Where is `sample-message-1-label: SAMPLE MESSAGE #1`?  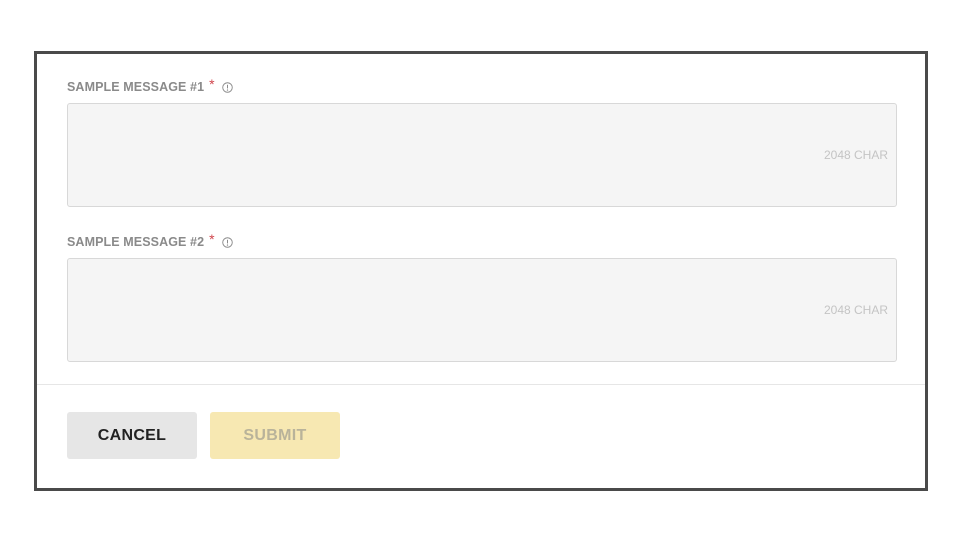
sample-message-1-label: SAMPLE MESSAGE #1 is located at coordinates (136, 87).